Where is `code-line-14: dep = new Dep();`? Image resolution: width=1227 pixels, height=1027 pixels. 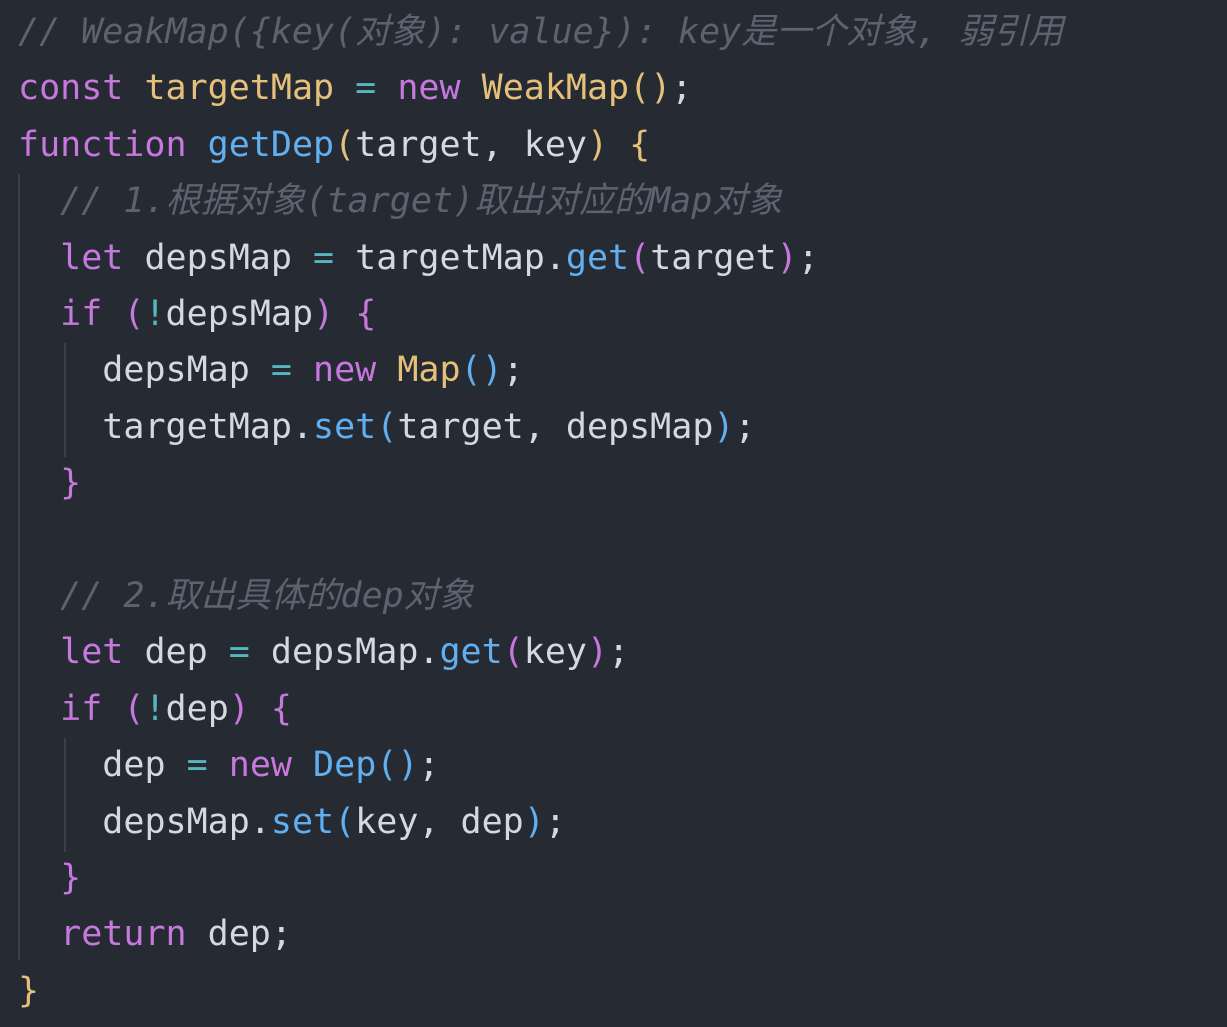 code-line-14: dep = new Dep(); is located at coordinates (229, 765).